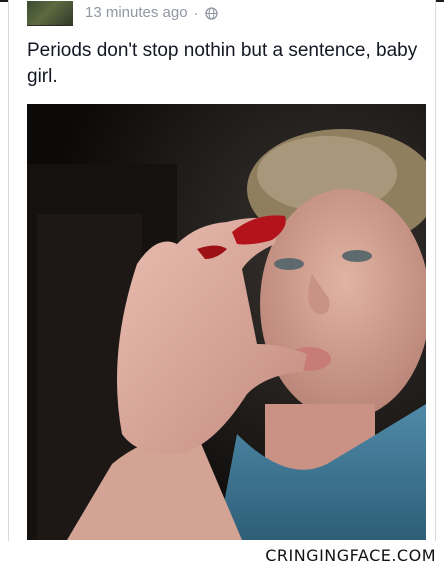  I want to click on watermark-text: CRINGINGFACE.COM, so click(350, 555).